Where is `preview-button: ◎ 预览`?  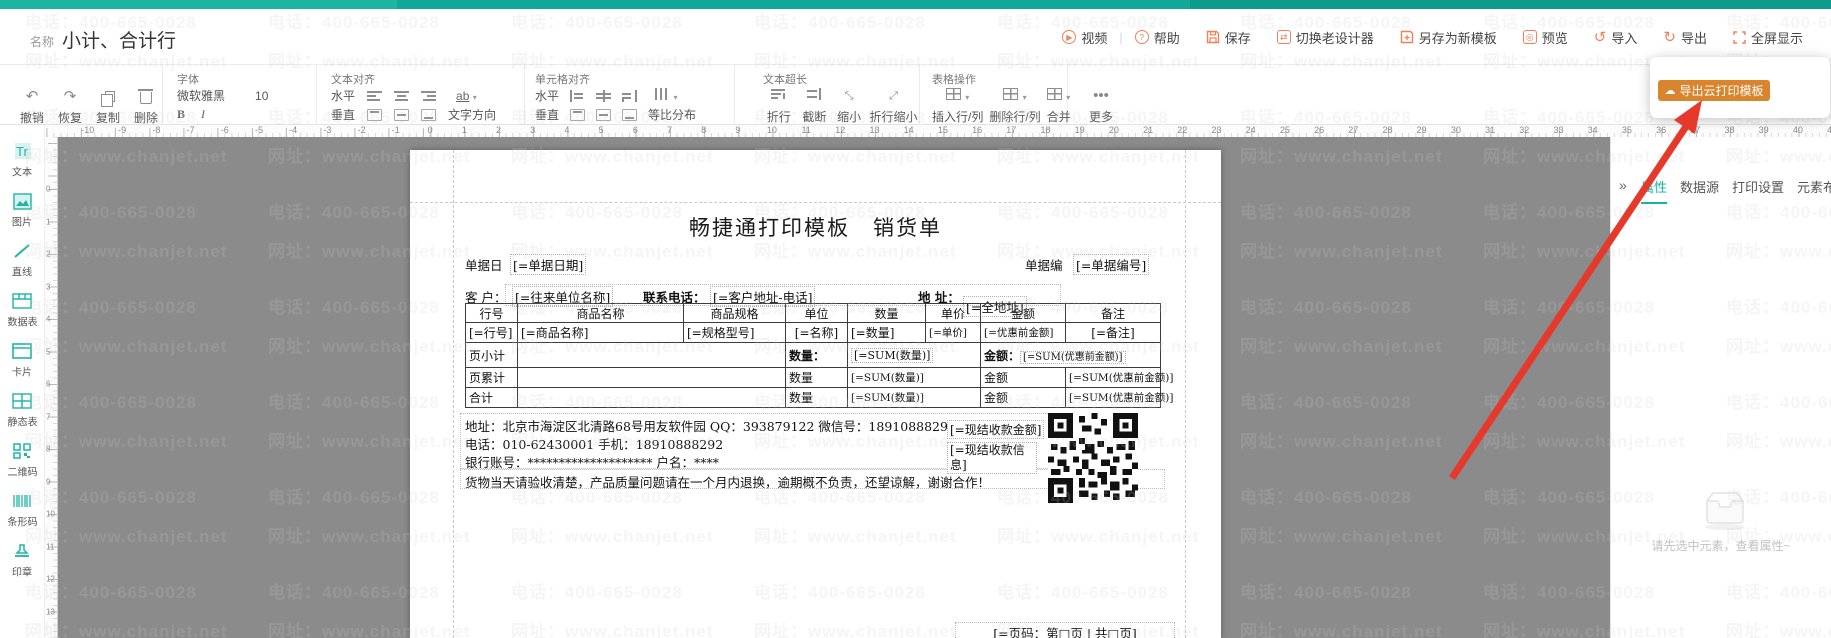
preview-button: ◎ 预览 is located at coordinates (1545, 37).